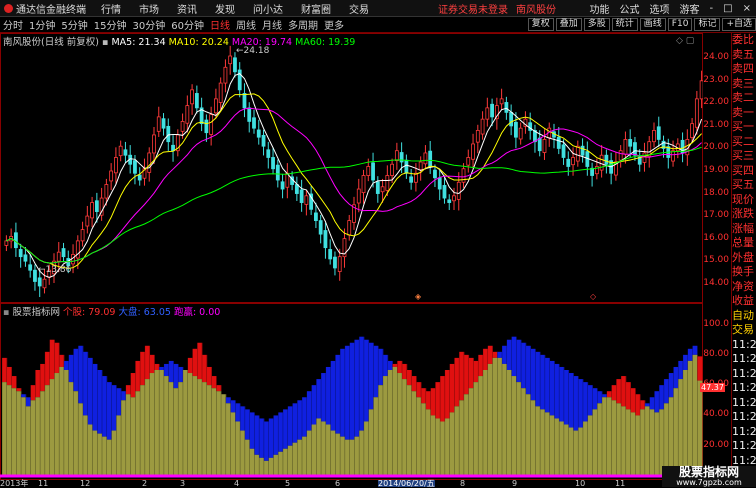 This screenshot has width=756, height=488. What do you see at coordinates (690, 8) in the screenshot?
I see `menu-item-guest: 游客` at bounding box center [690, 8].